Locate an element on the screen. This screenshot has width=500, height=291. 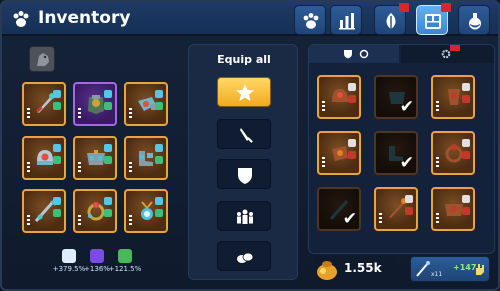
orb-count: x11 is located at coordinates (437, 274).